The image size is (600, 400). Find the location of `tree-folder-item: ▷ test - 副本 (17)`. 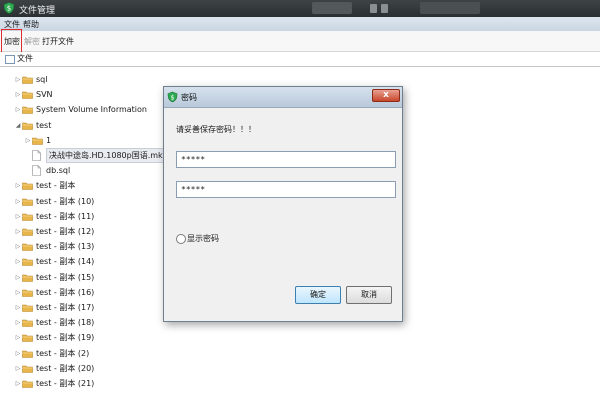

tree-folder-item: ▷ test - 副本 (17) is located at coordinates (94, 308).